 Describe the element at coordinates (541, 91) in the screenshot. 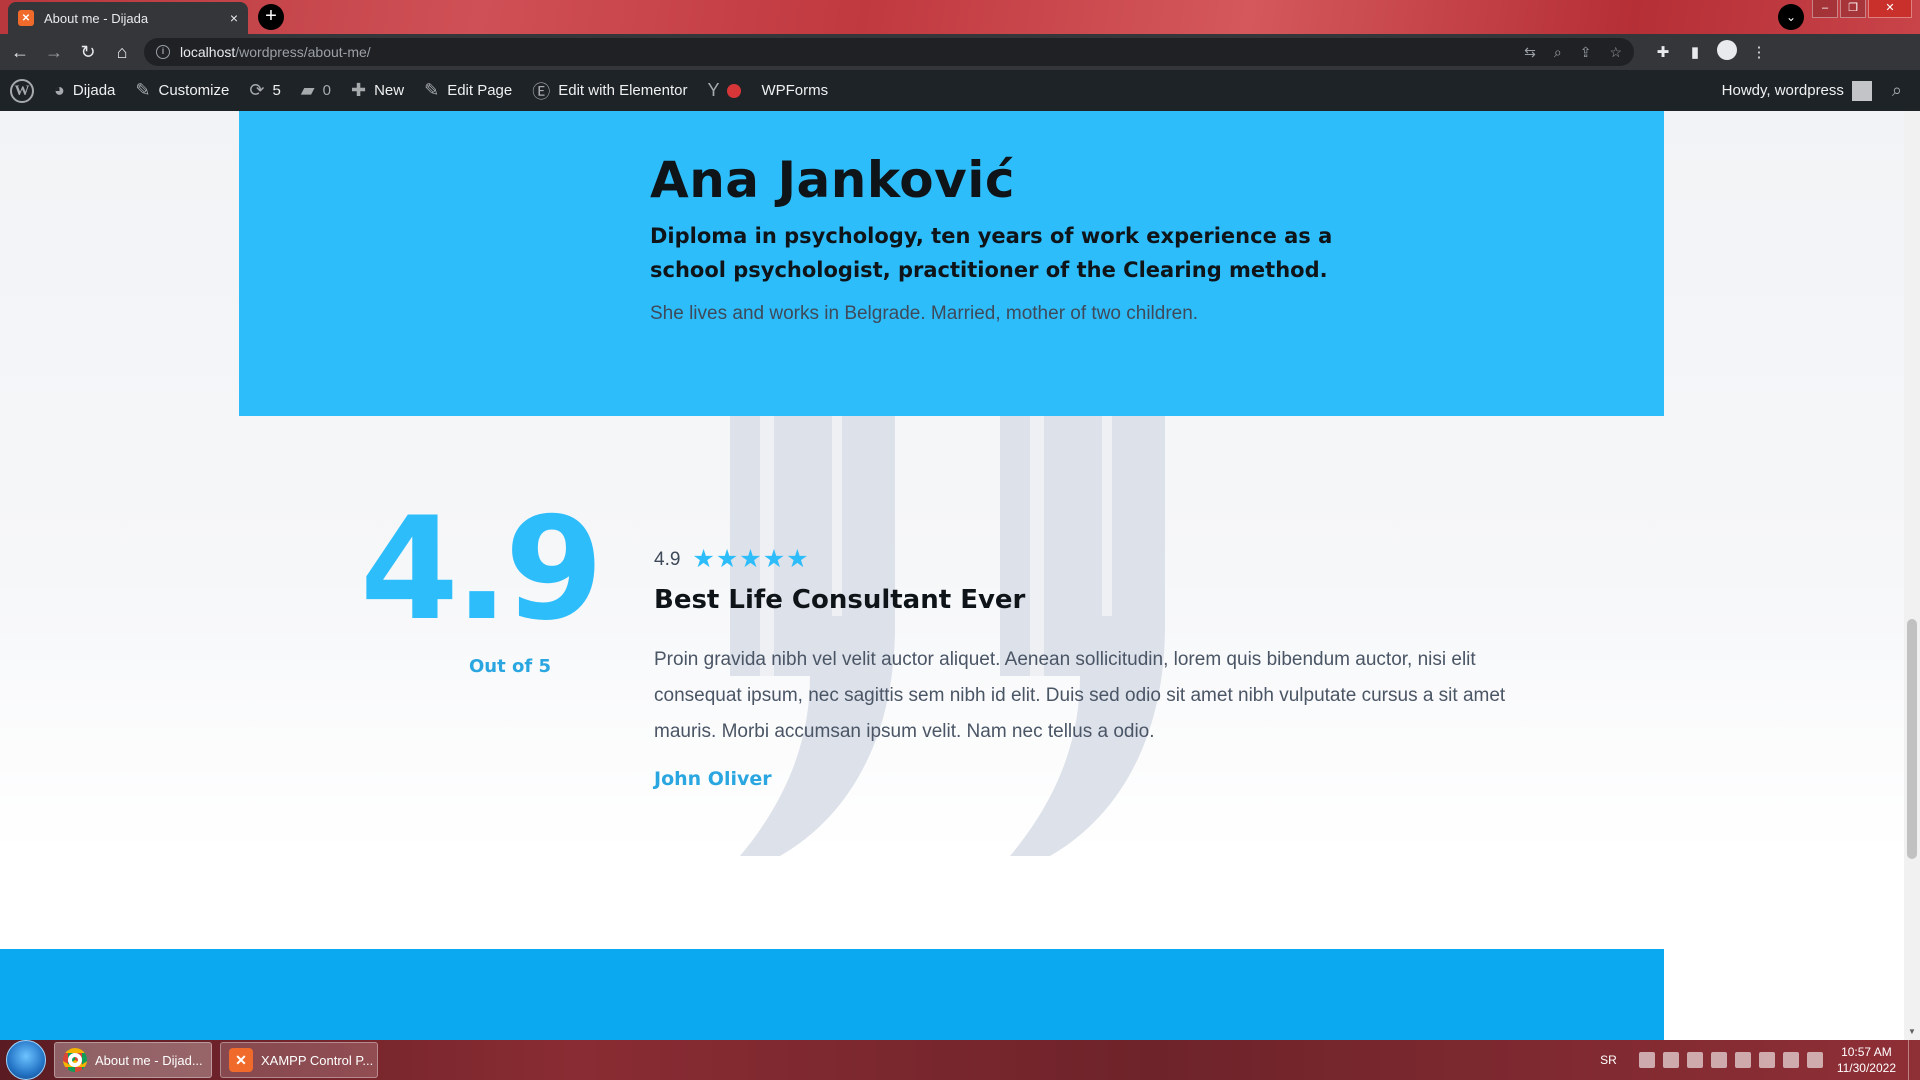

I see `elementor-icon: Ⓔ` at that location.